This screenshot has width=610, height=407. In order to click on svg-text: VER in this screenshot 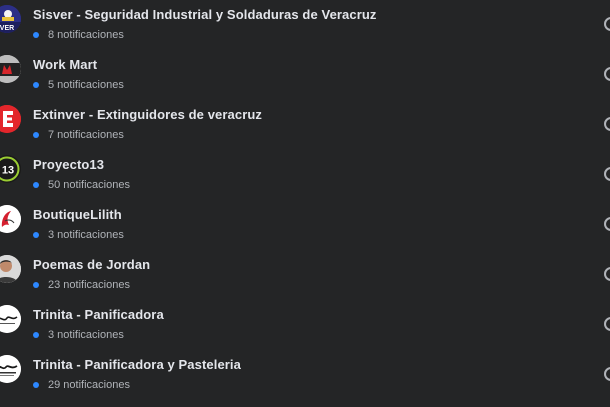, I will do `click(7, 28)`.